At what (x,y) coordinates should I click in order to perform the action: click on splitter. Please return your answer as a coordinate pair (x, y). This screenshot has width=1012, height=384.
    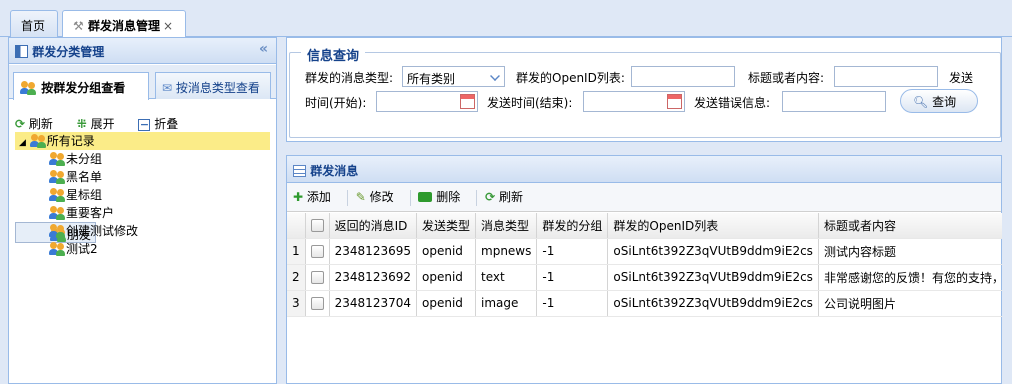
    Looking at the image, I should click on (281, 210).